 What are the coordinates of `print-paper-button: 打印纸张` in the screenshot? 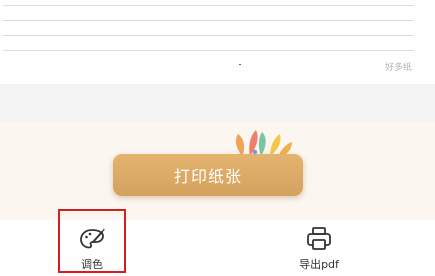 It's located at (208, 175).